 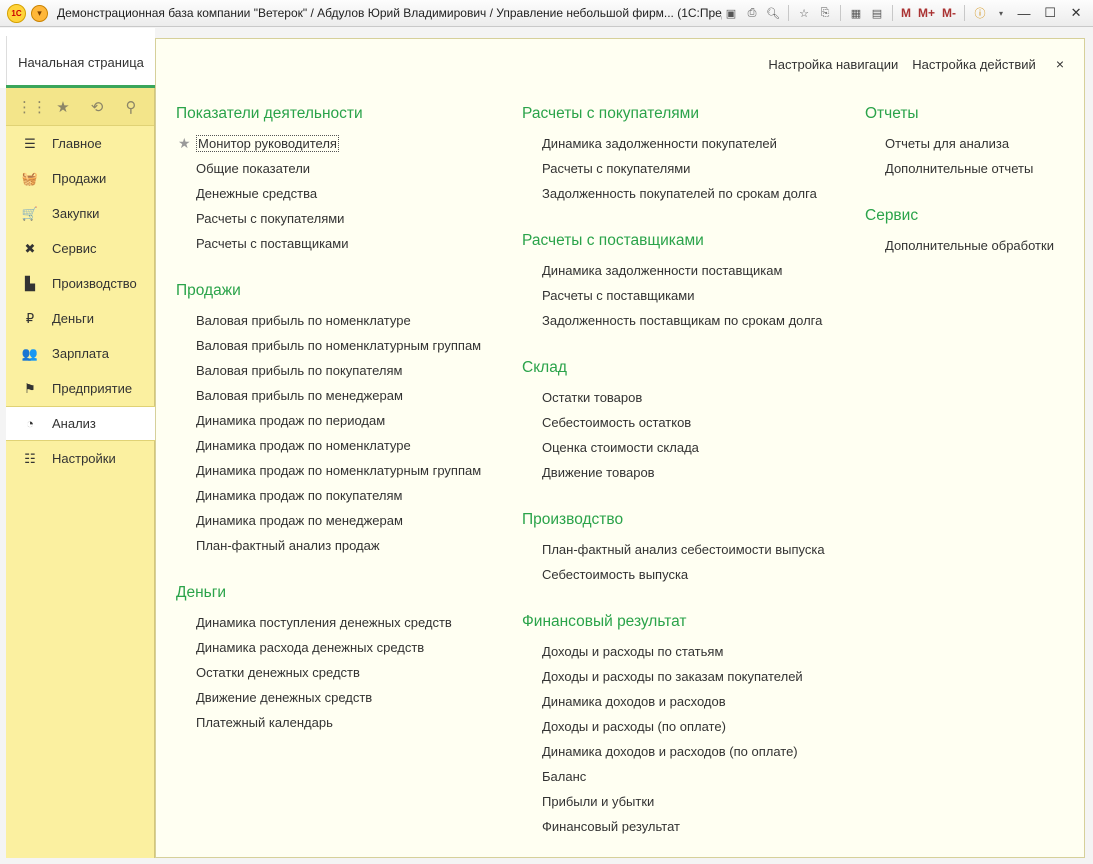 What do you see at coordinates (974, 64) in the screenshot?
I see `action-settings-link: Настройка действий` at bounding box center [974, 64].